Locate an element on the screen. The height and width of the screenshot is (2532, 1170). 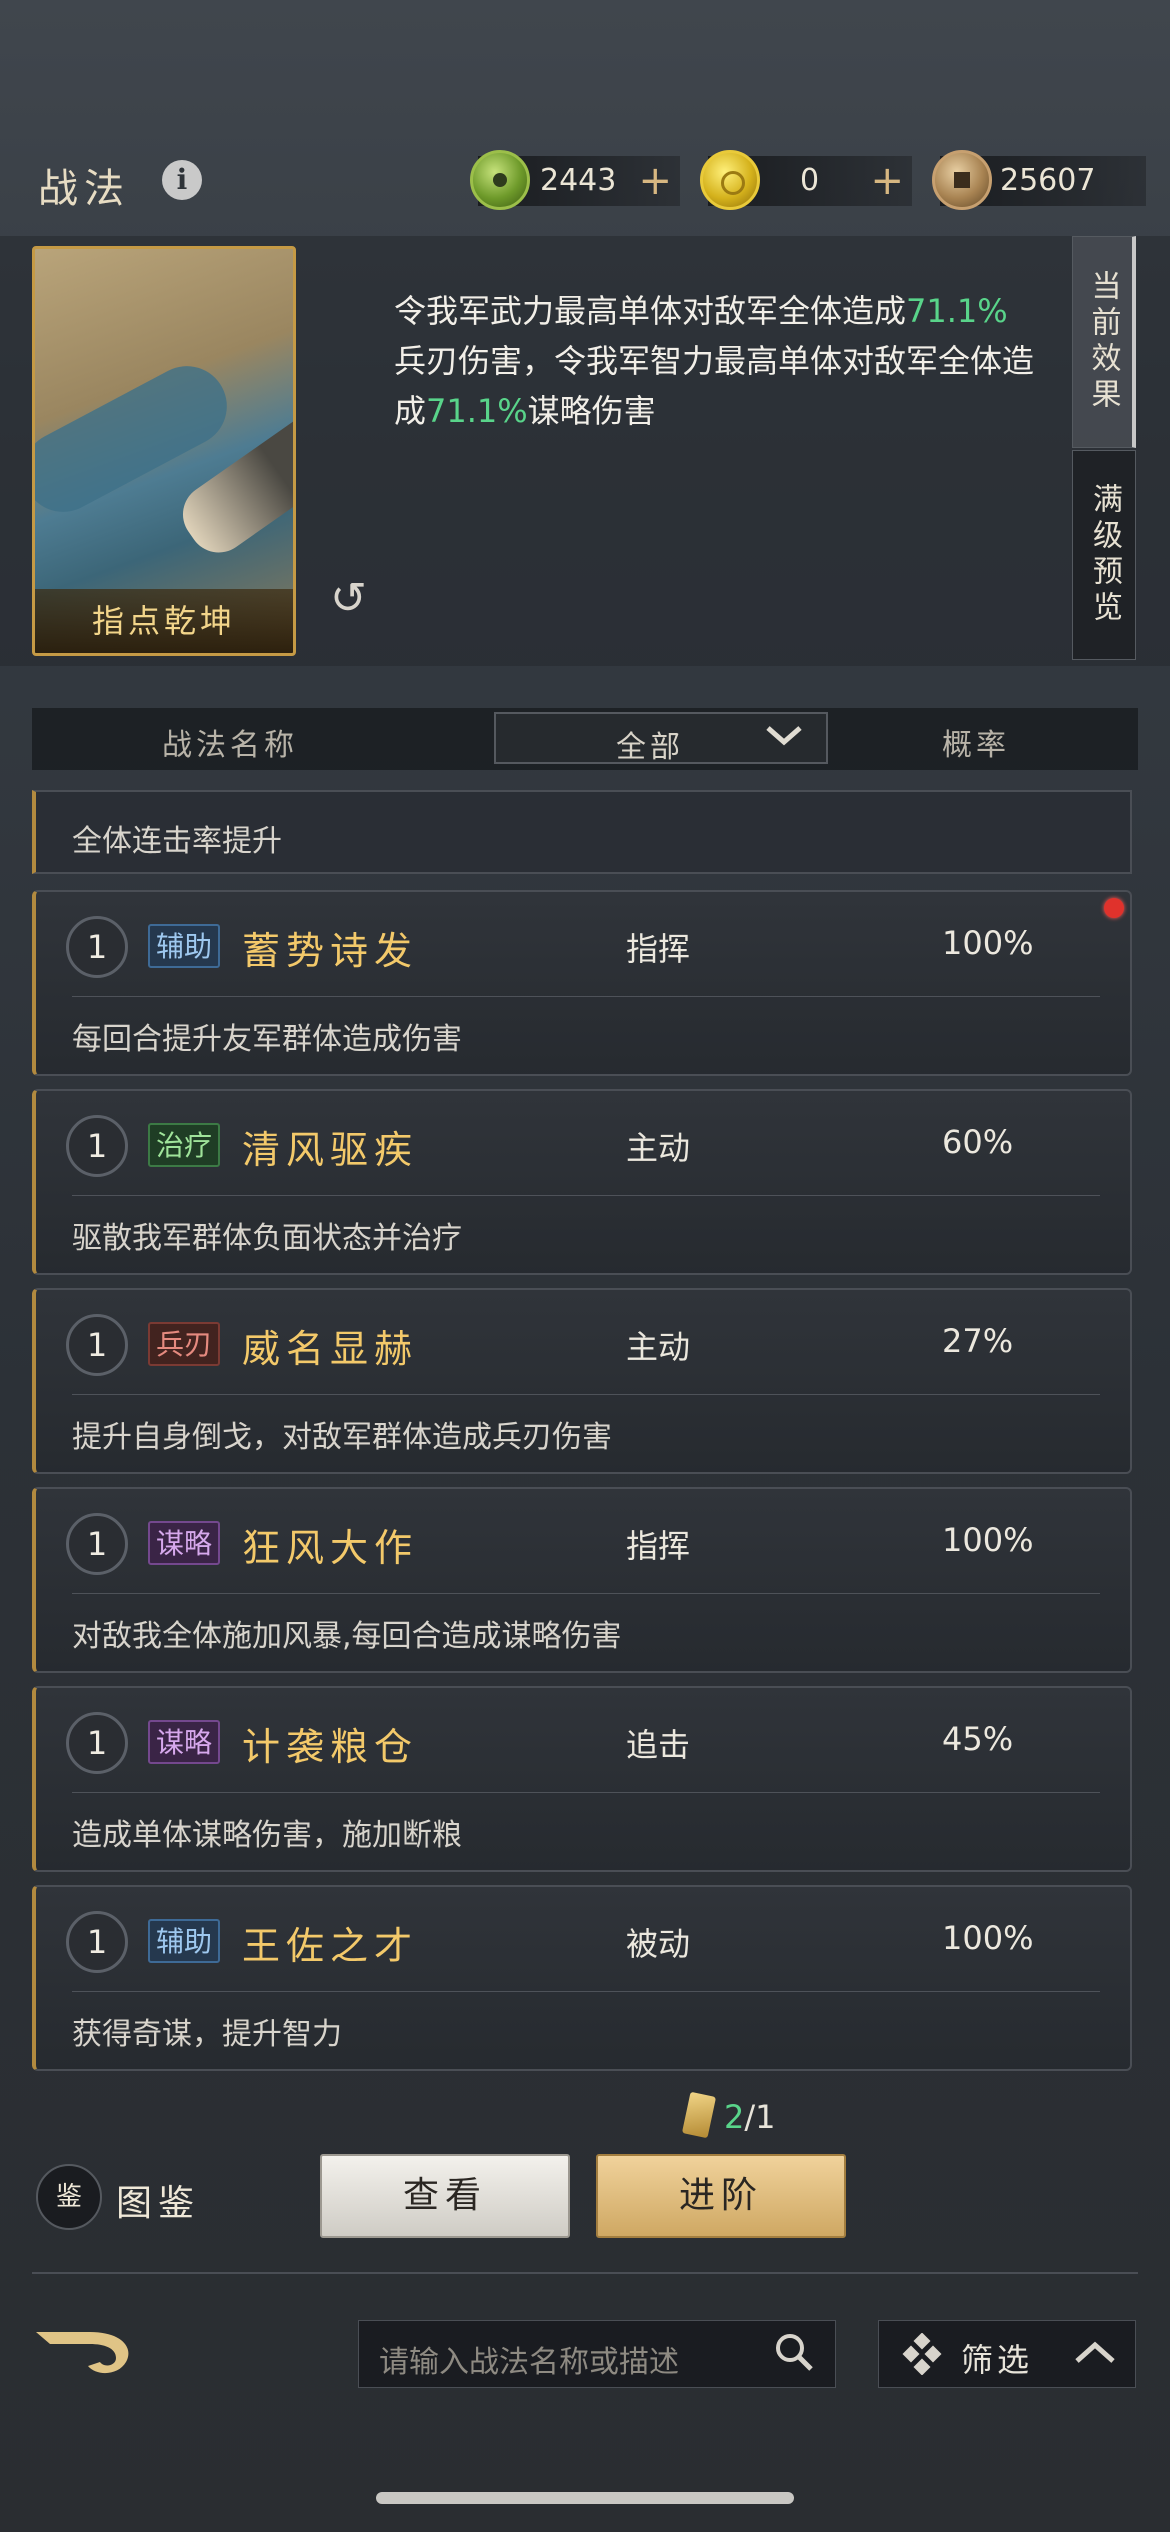
gold-value: 0 is located at coordinates (810, 180).